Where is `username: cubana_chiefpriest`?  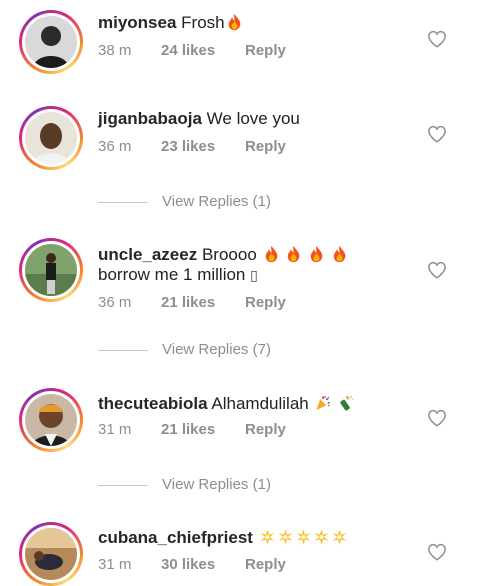
username: cubana_chiefpriest is located at coordinates (175, 537).